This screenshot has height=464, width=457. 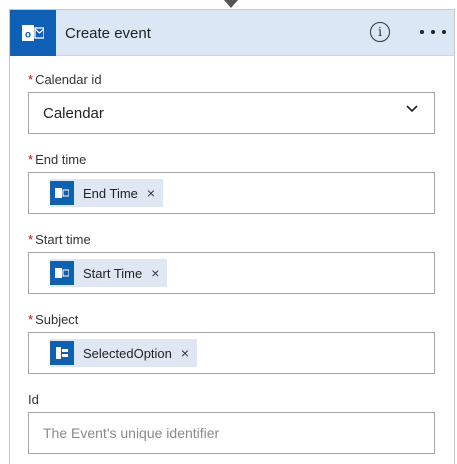 I want to click on start-time-token: Start Time ×, so click(x=109, y=273).